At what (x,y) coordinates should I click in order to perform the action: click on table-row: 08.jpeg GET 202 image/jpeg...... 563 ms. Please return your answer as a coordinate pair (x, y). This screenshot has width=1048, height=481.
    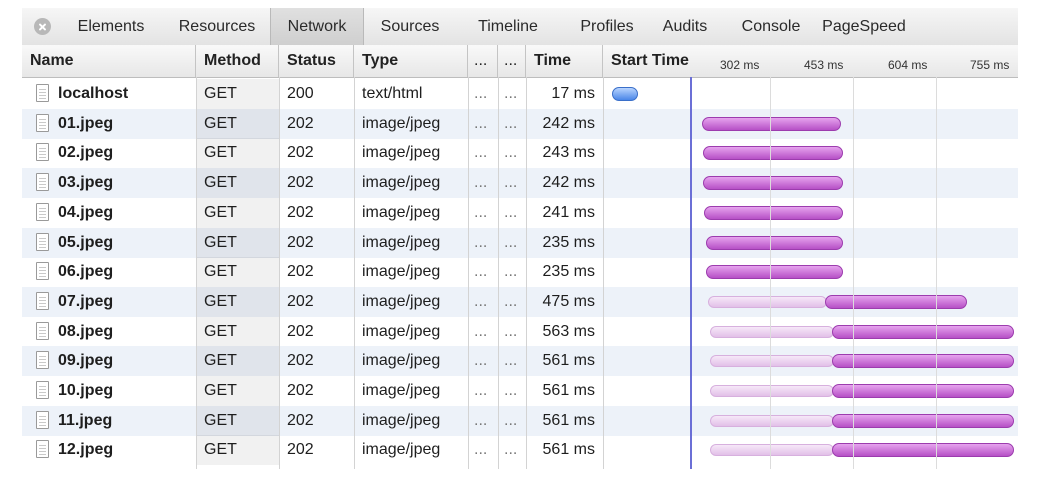
    Looking at the image, I should click on (520, 331).